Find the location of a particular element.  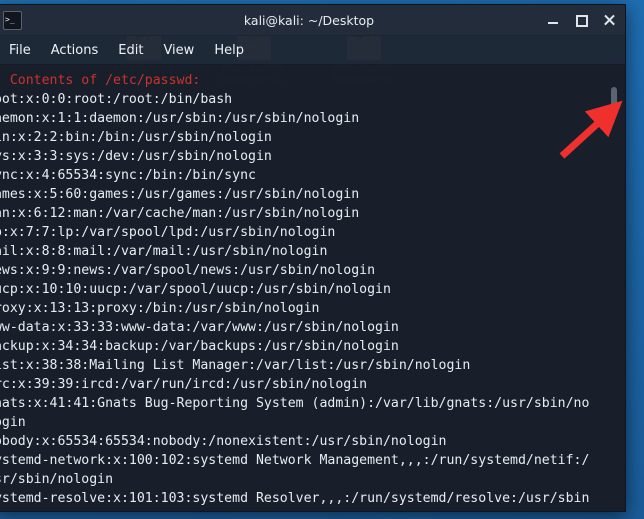

terminal-line: login is located at coordinates (13, 422).